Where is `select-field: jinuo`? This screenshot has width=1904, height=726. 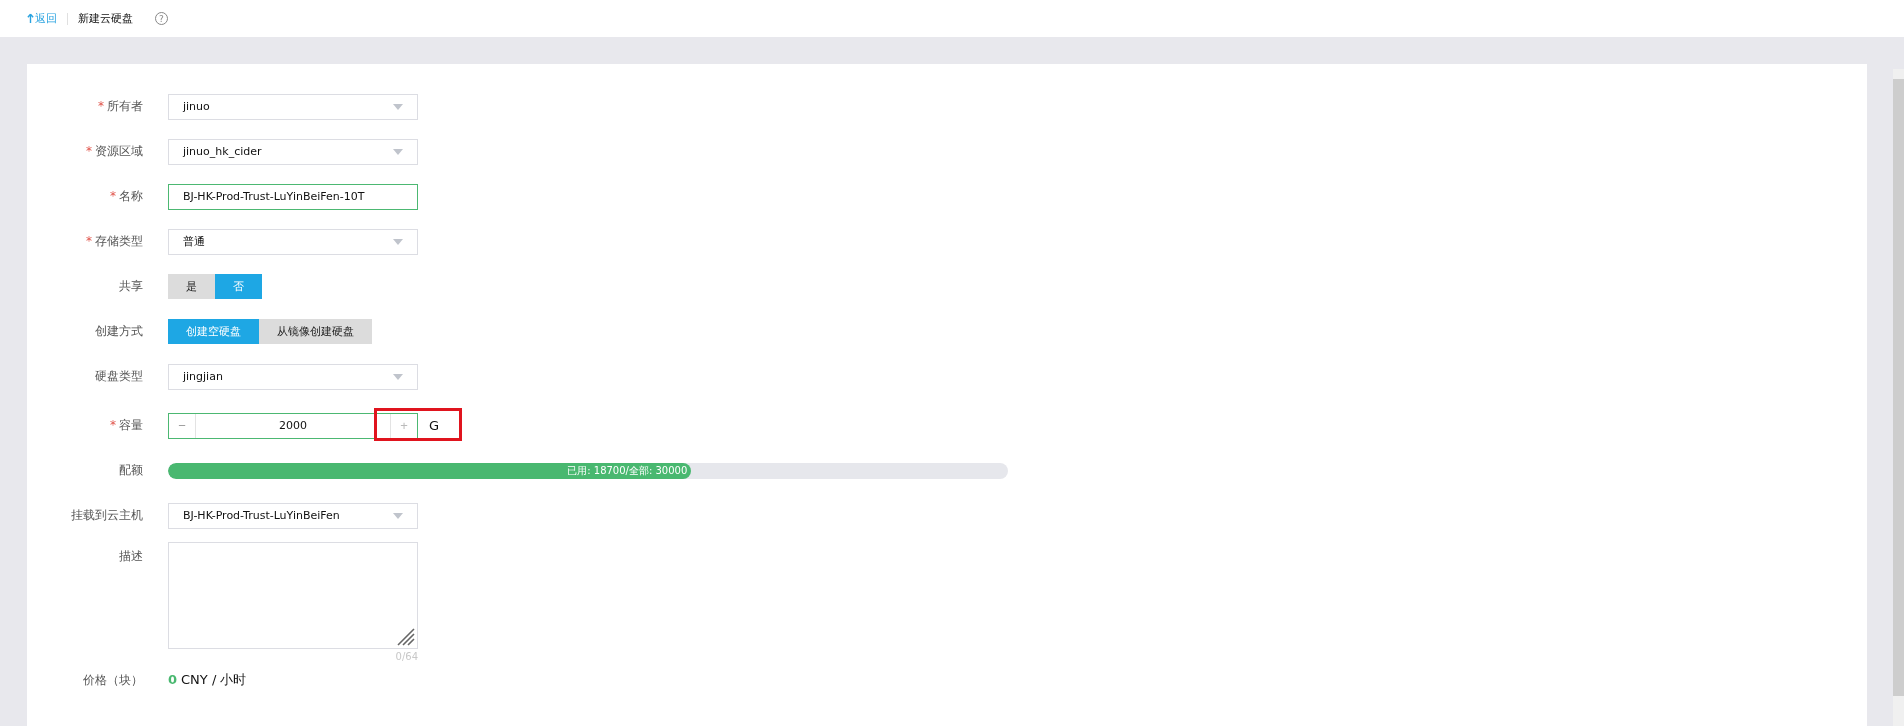
select-field: jinuo is located at coordinates (293, 106).